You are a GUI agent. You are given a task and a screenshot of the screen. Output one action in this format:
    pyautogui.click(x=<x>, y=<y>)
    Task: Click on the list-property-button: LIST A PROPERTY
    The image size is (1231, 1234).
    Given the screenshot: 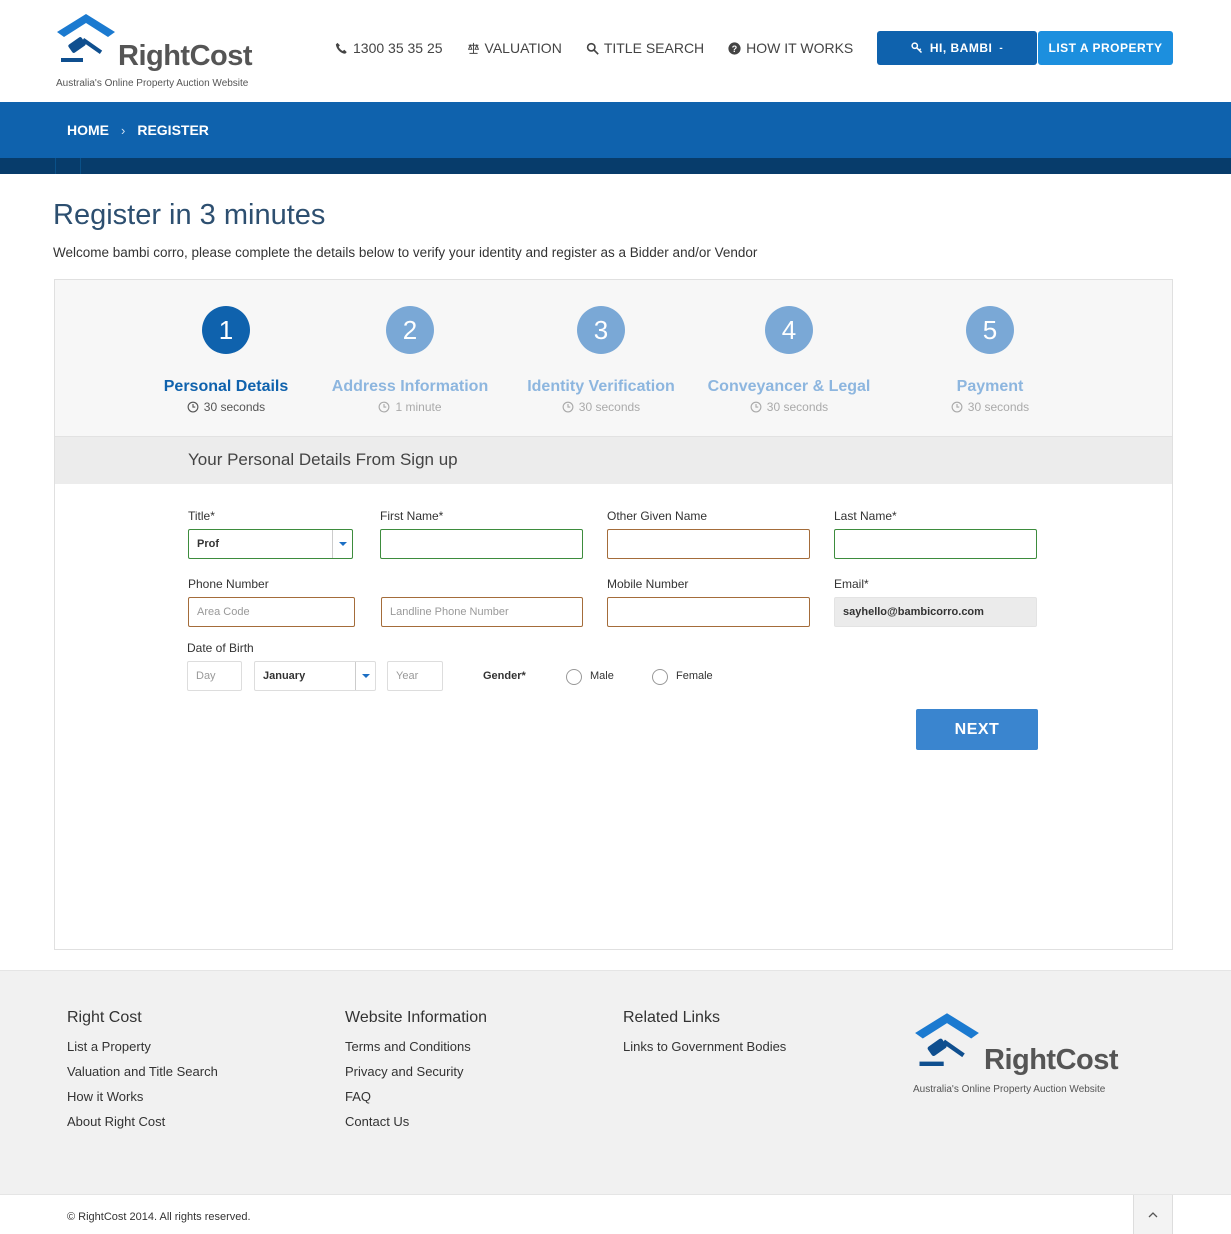 What is the action you would take?
    pyautogui.click(x=1105, y=48)
    